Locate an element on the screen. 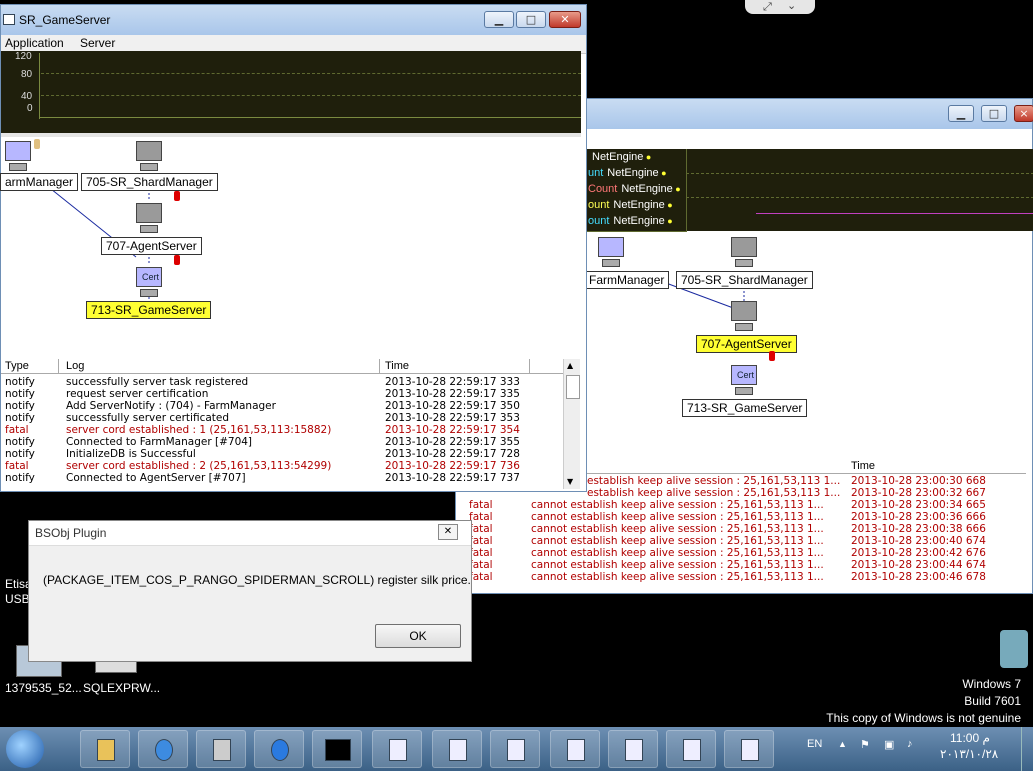 This screenshot has width=1033, height=771. close-button: × is located at coordinates (1023, 113).